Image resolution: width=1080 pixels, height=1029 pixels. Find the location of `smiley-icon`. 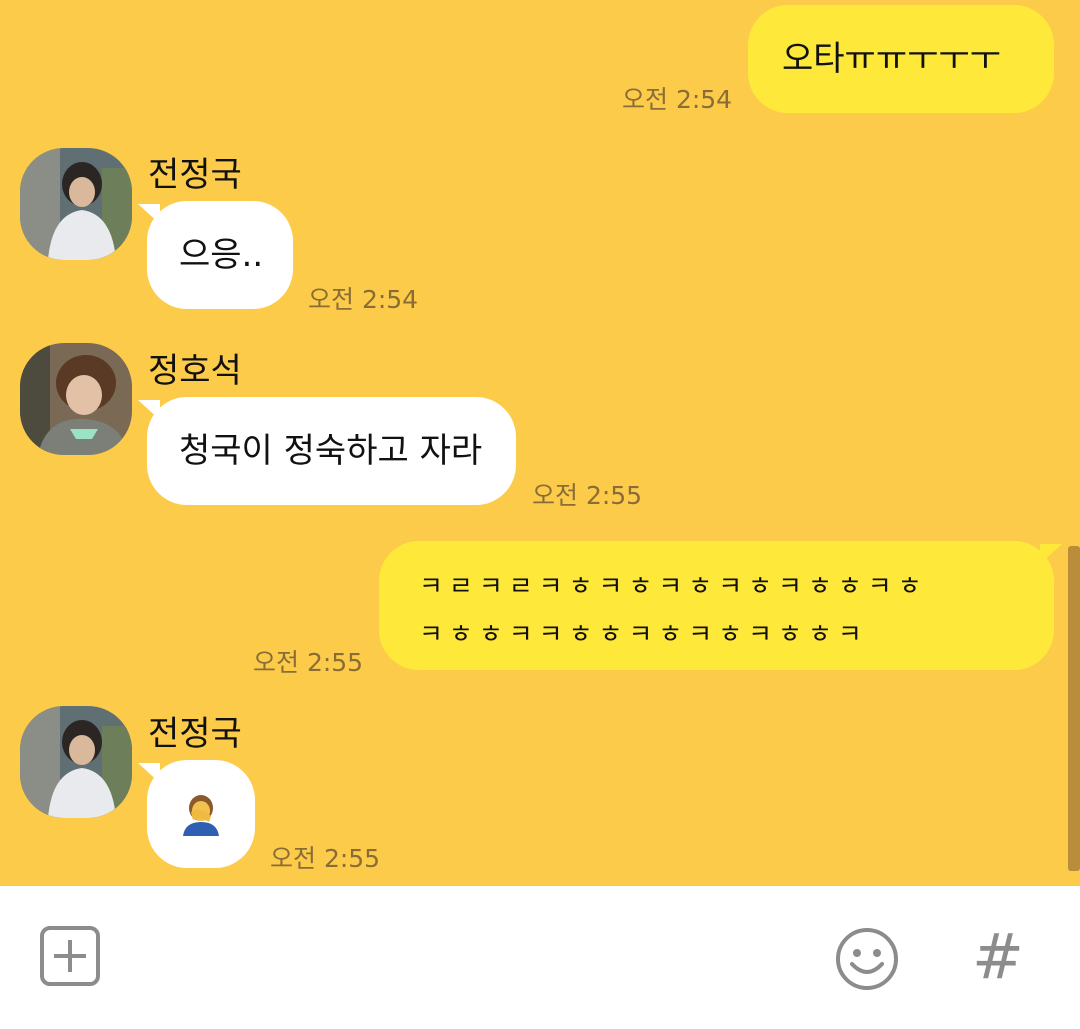

smiley-icon is located at coordinates (867, 959).